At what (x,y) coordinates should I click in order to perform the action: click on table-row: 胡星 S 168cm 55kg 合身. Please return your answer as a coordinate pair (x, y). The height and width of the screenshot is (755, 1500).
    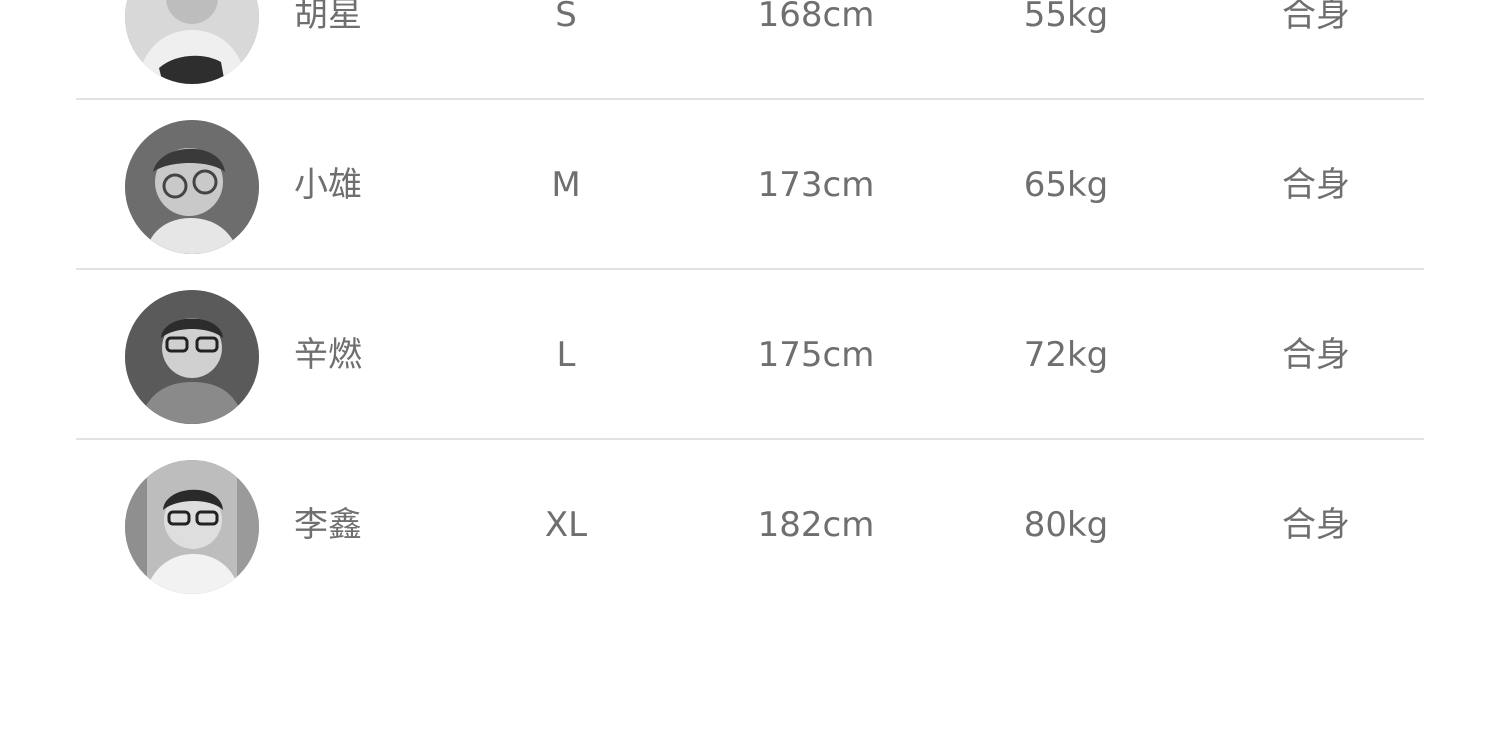
    Looking at the image, I should click on (750, 50).